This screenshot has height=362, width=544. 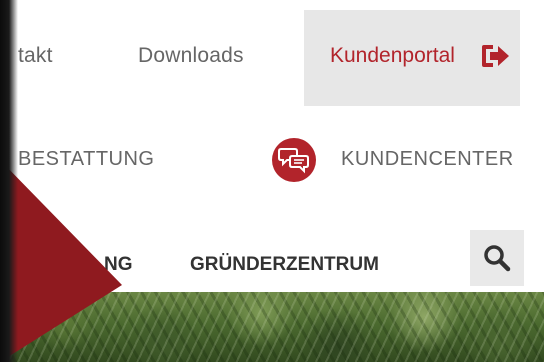 I want to click on chat-bubbles-icon, so click(x=294, y=160).